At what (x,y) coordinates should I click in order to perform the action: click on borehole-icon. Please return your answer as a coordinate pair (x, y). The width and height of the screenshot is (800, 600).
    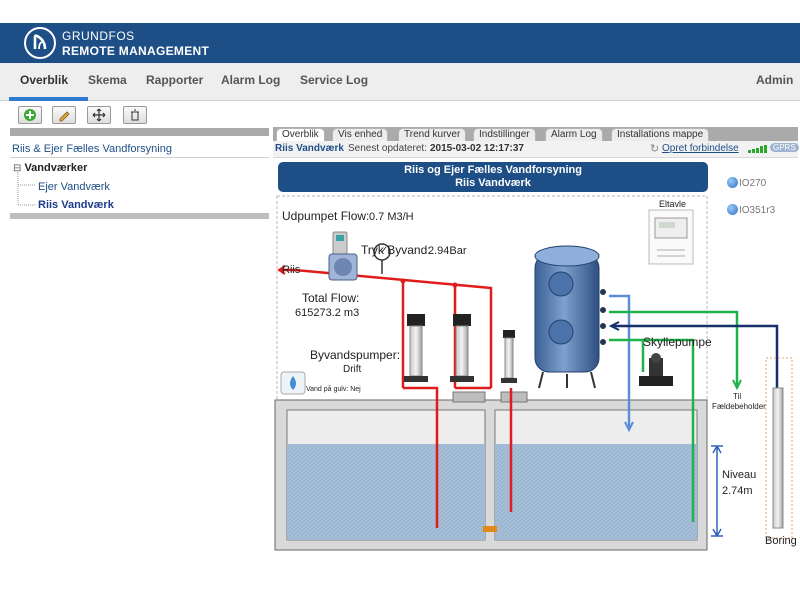
    Looking at the image, I should click on (779, 448).